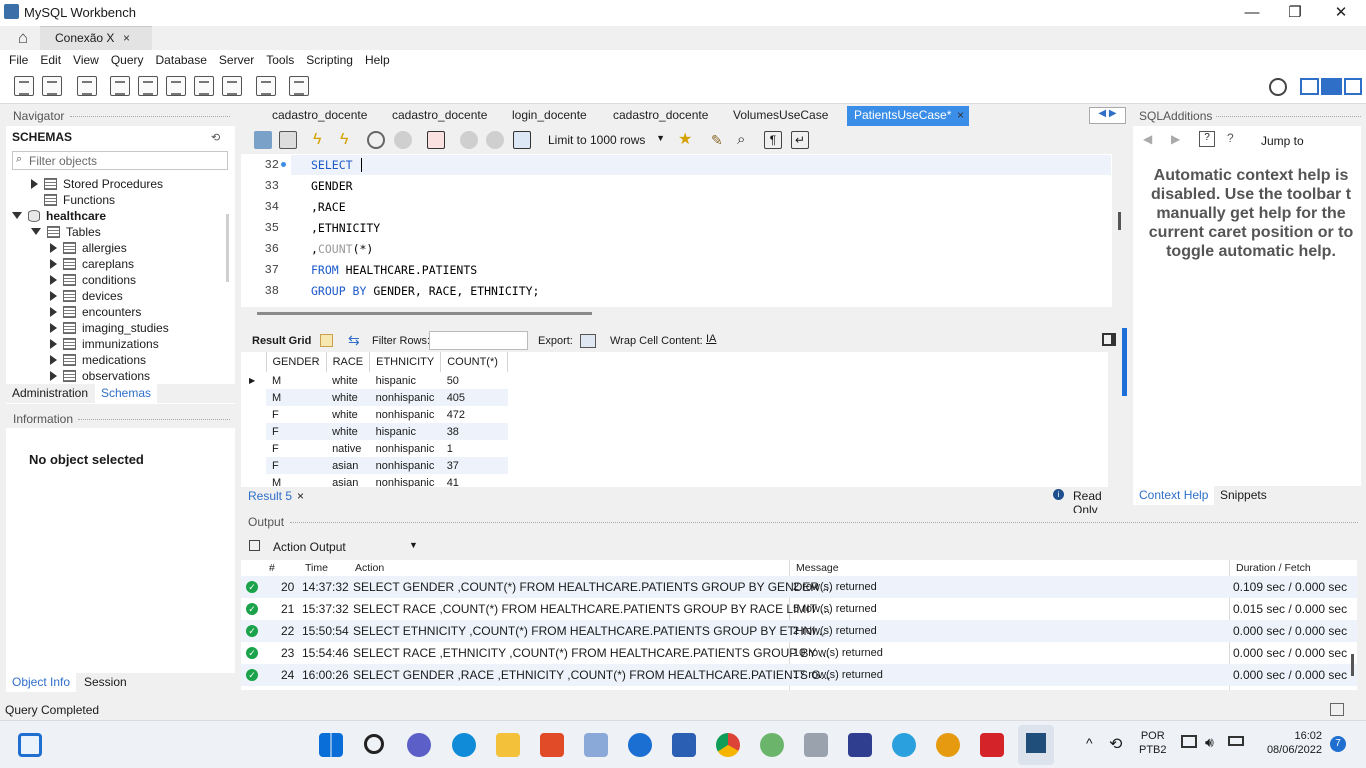 Image resolution: width=1366 pixels, height=768 pixels. I want to click on teams-icon, so click(419, 745).